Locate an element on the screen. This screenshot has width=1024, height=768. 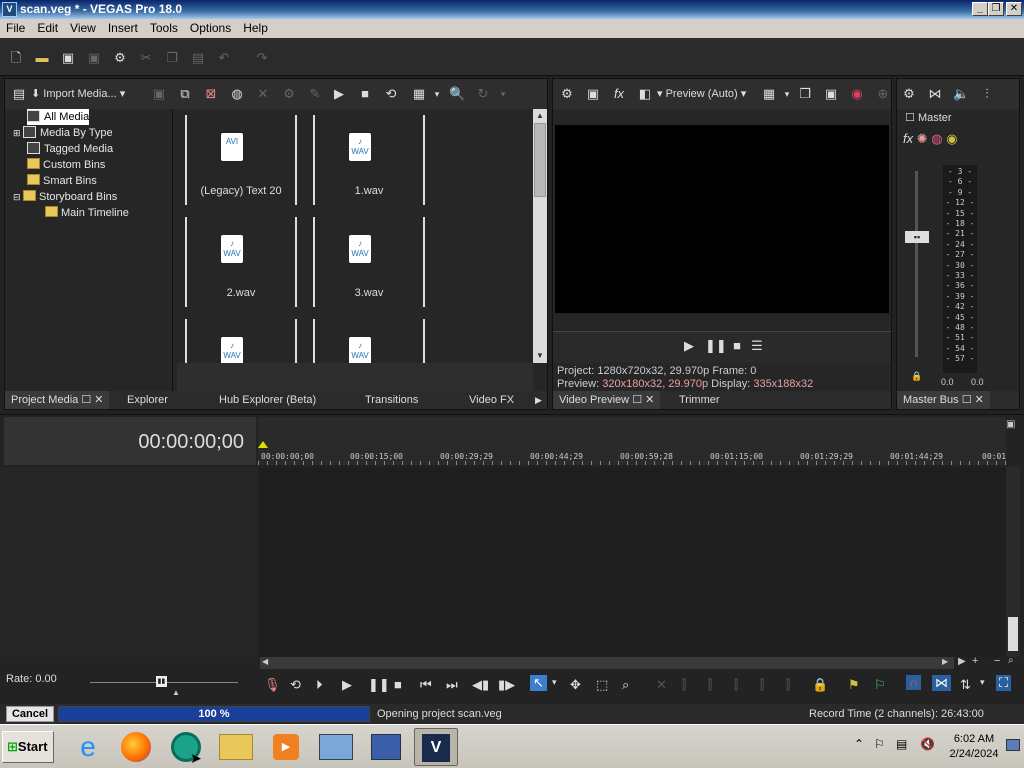
restore-button: ❐ is located at coordinates (996, 9).